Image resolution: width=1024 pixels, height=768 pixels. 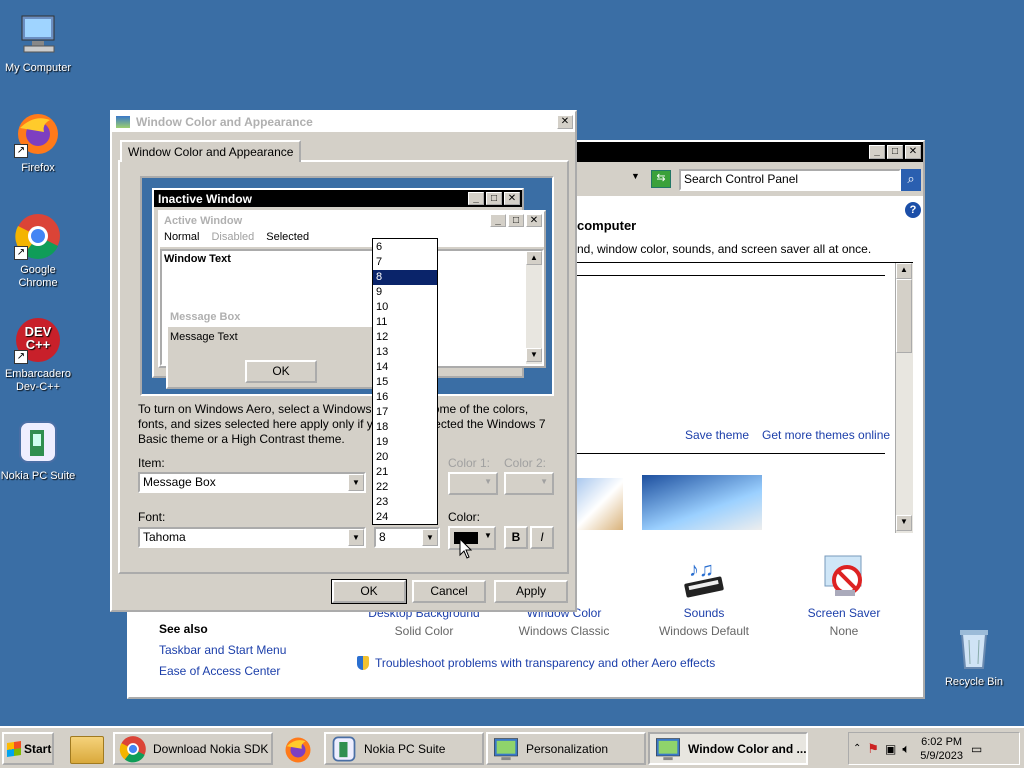 What do you see at coordinates (405, 517) in the screenshot?
I see `font-size-option: 24` at bounding box center [405, 517].